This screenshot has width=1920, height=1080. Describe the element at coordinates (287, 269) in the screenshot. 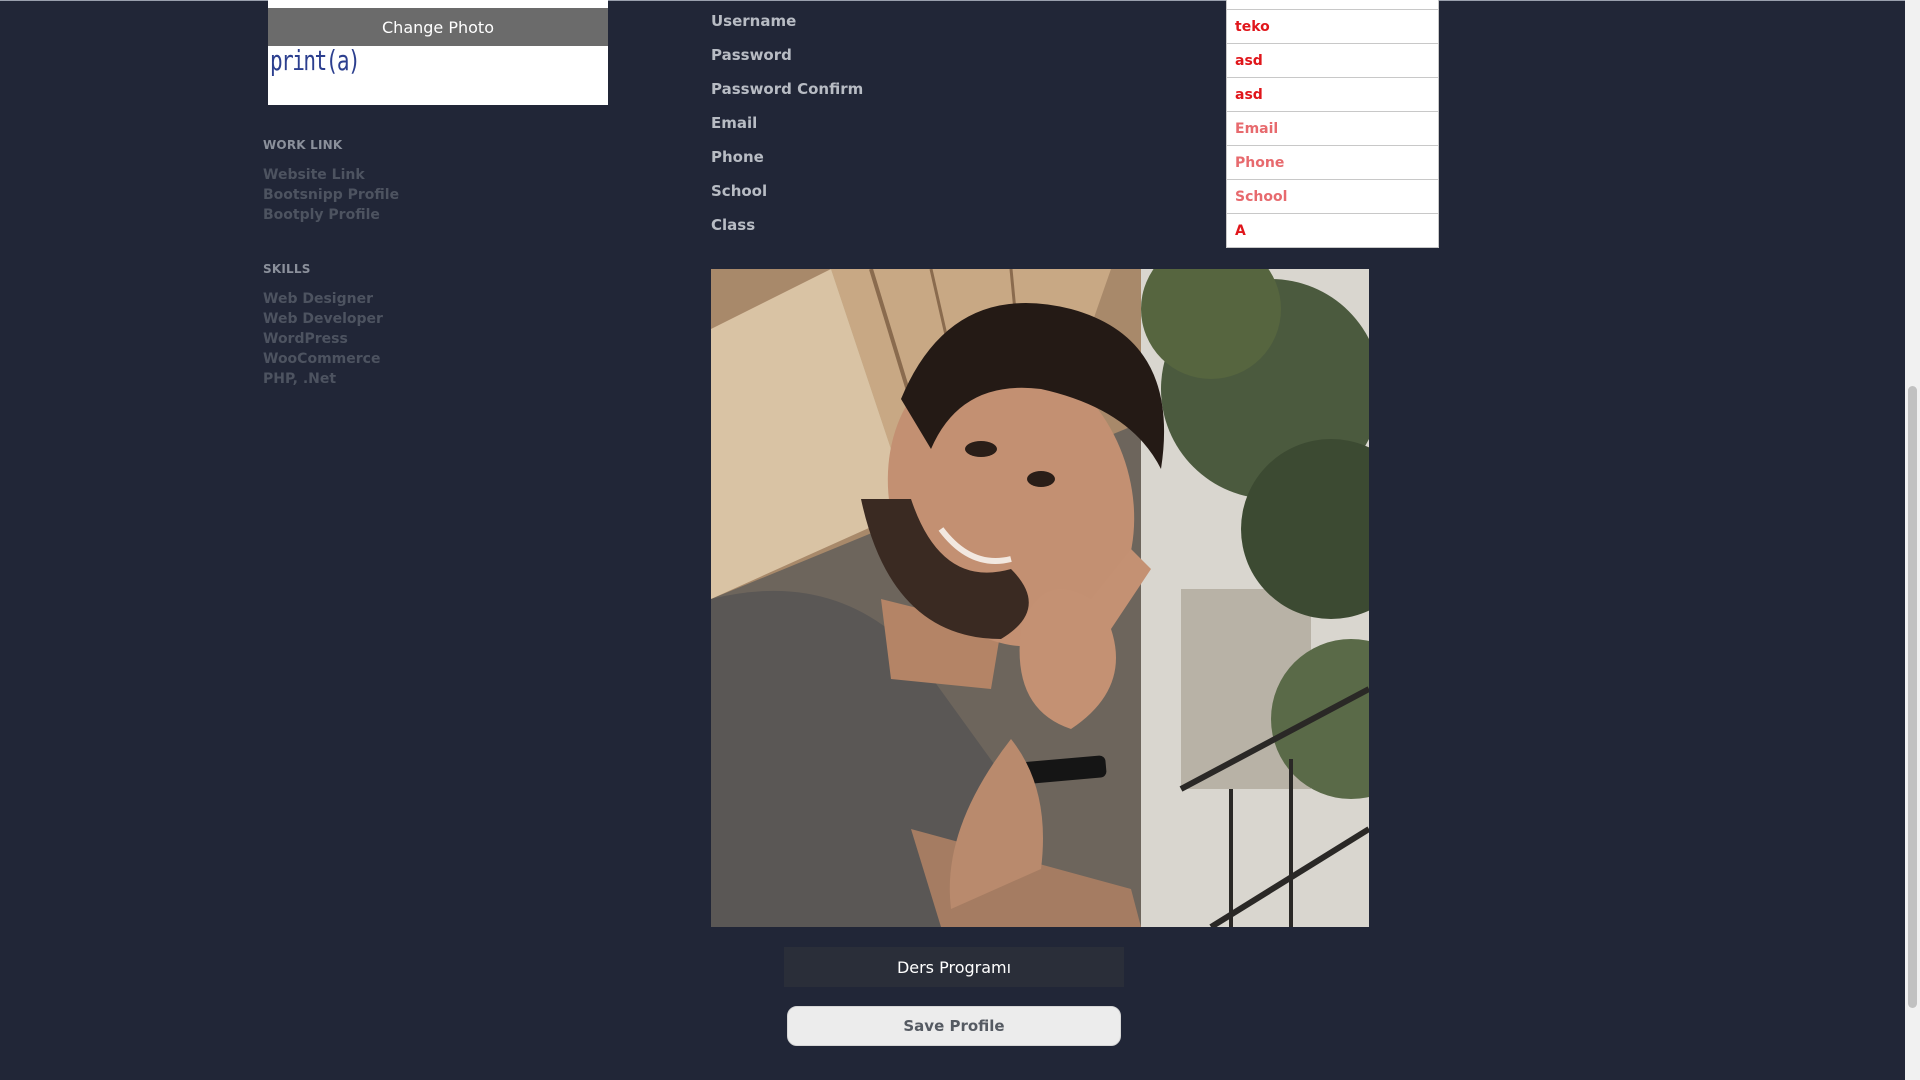

I see `skills-heading: SKILLS` at that location.